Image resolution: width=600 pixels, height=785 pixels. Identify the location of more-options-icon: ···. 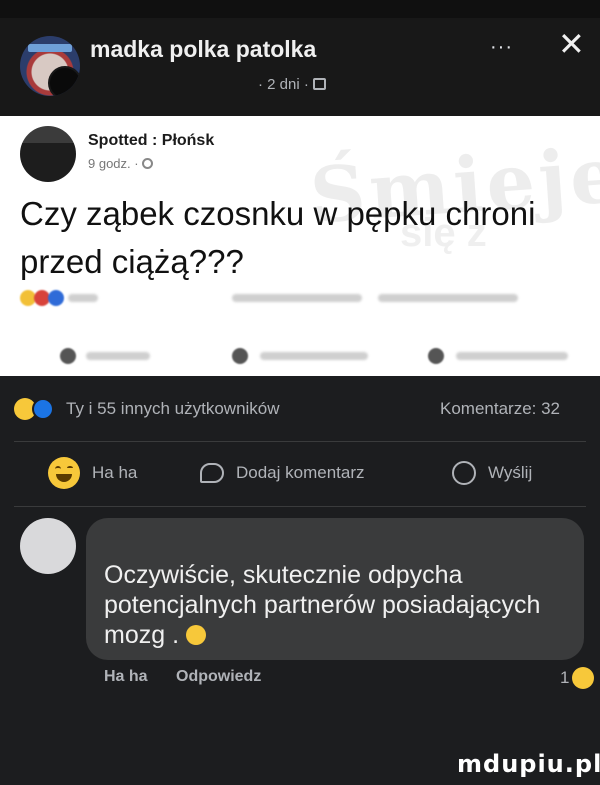
(501, 47).